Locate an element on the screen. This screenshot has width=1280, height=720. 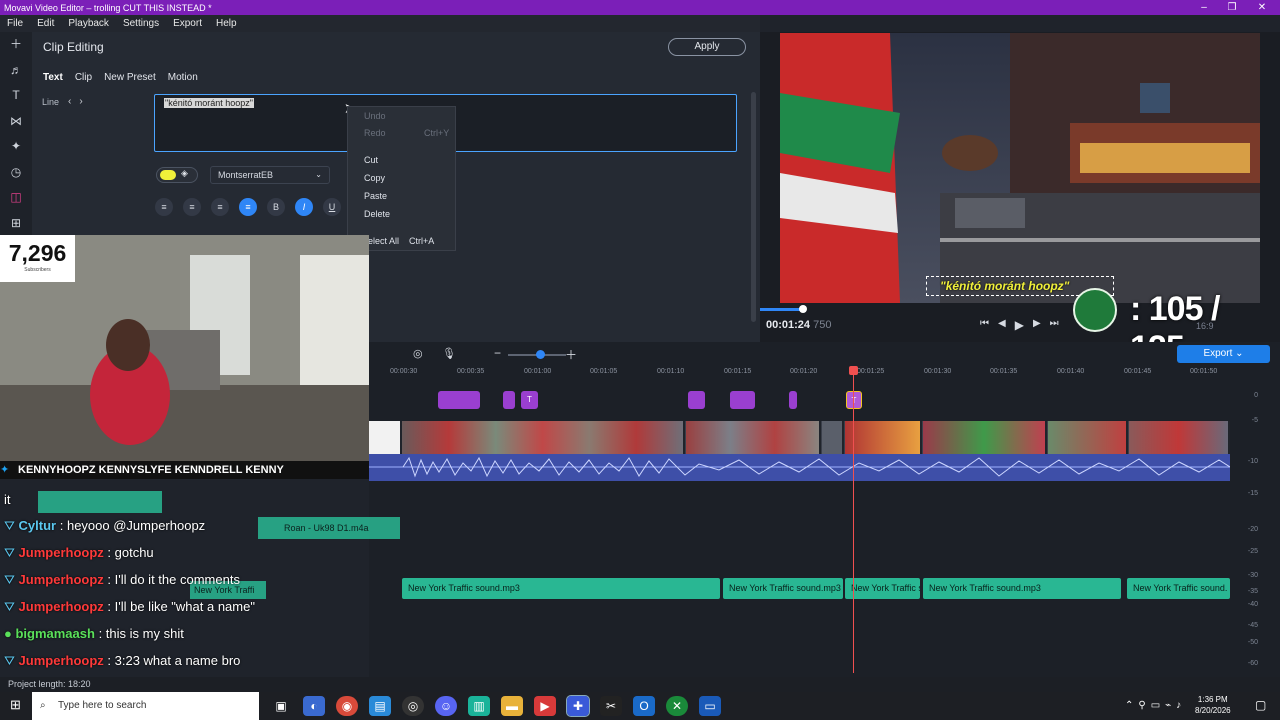
italic-icon: I is located at coordinates (304, 207).